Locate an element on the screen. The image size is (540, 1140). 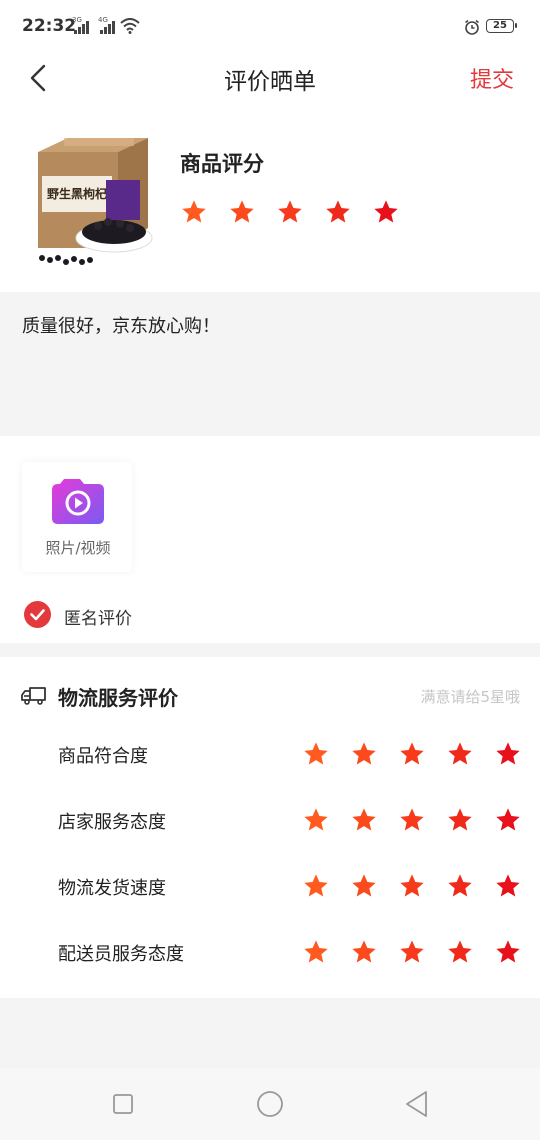
service-row-label: 商品符合度 is located at coordinates (103, 756).